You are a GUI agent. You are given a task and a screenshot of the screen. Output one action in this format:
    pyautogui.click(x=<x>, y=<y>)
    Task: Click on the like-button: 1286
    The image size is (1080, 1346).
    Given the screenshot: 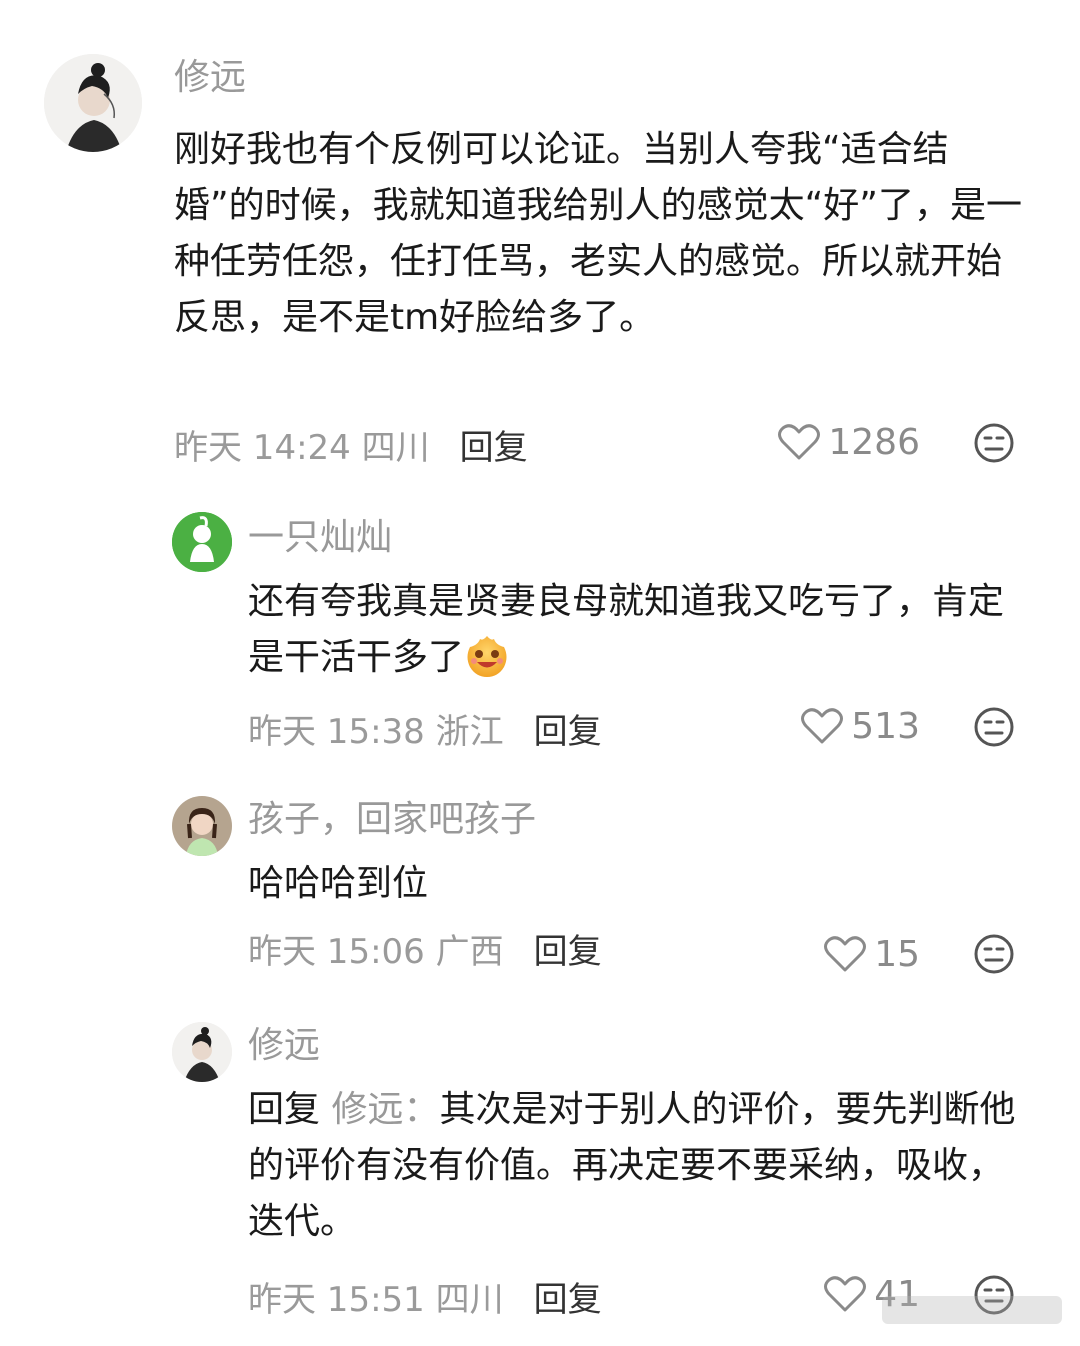 What is the action you would take?
    pyautogui.click(x=849, y=442)
    